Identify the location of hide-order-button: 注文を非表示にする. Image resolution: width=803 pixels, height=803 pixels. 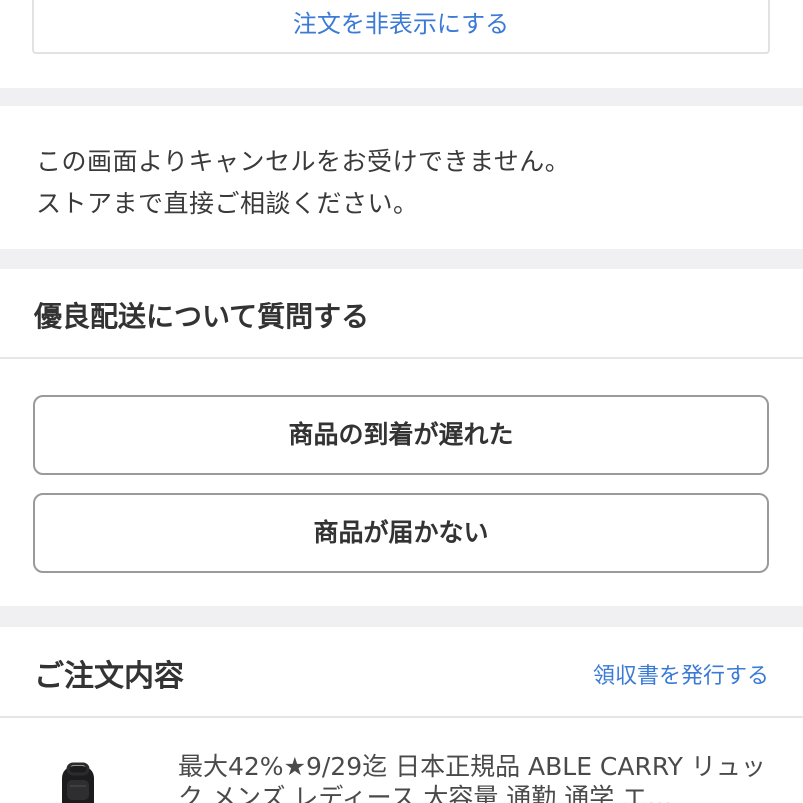
(401, 27).